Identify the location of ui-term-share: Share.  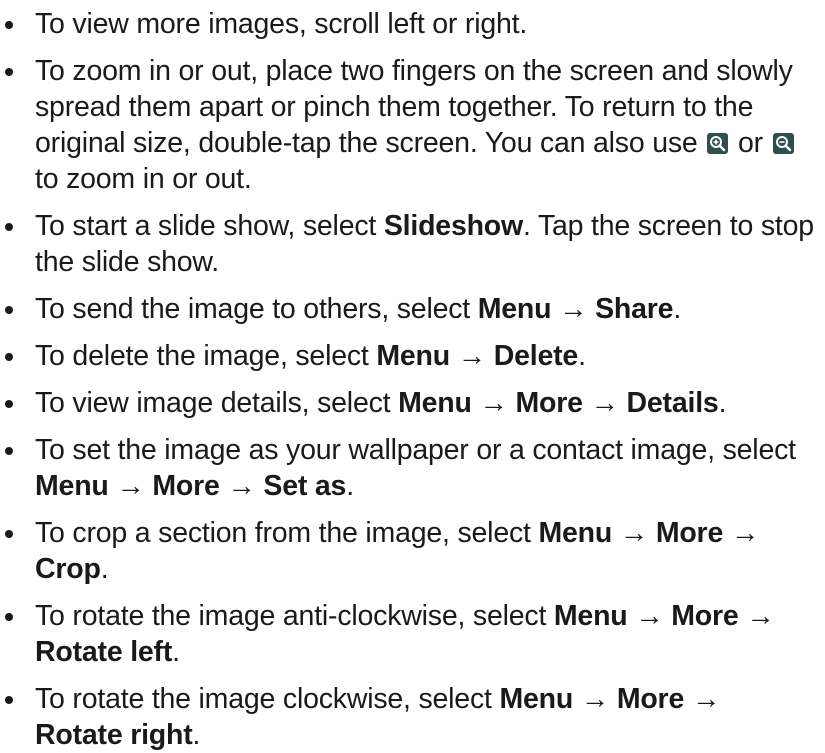
(634, 309).